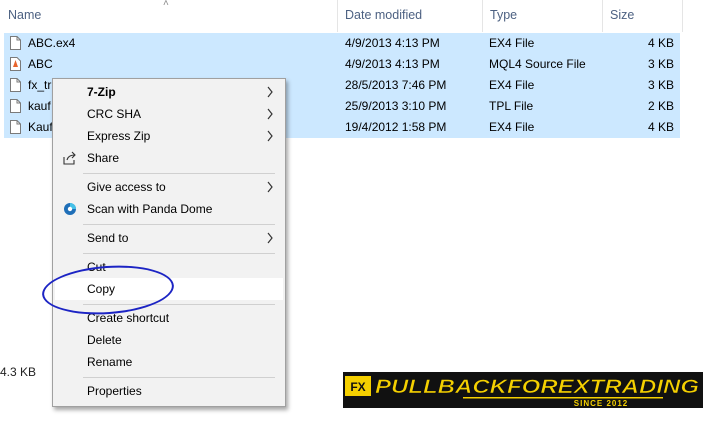  What do you see at coordinates (169, 238) in the screenshot?
I see `menu-item-send-to: Send to` at bounding box center [169, 238].